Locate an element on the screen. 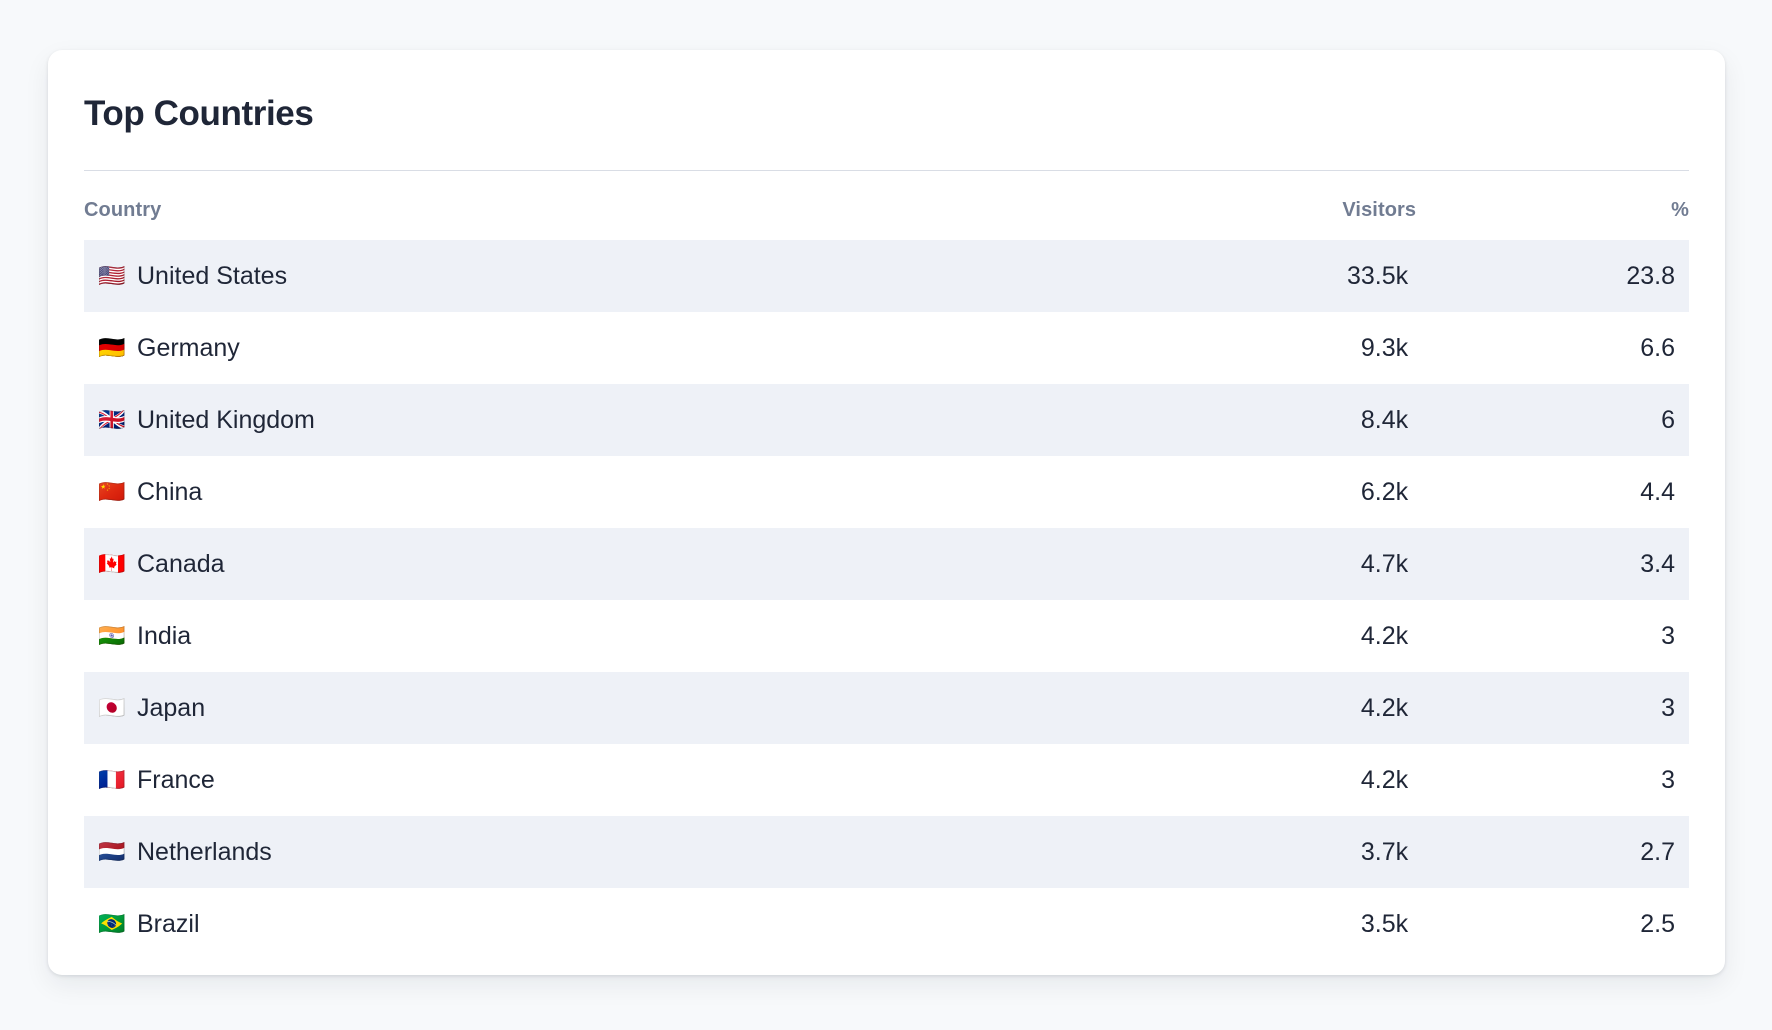 The height and width of the screenshot is (1030, 1772). flag-canada-icon: 🇨🇦 is located at coordinates (112, 564).